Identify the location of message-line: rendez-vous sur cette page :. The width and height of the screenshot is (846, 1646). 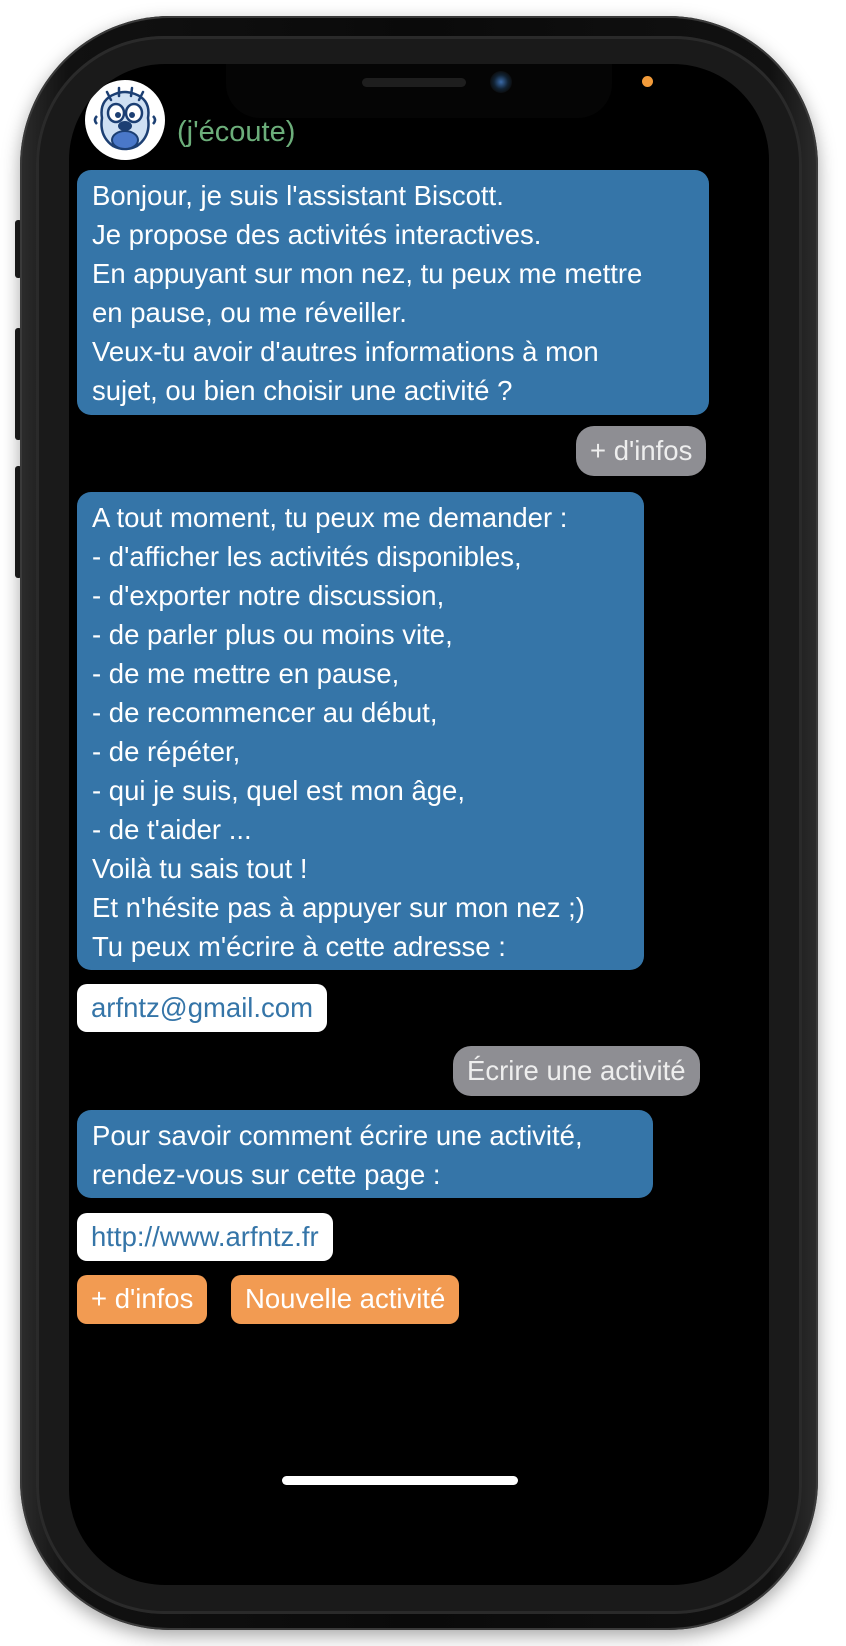
(266, 1174).